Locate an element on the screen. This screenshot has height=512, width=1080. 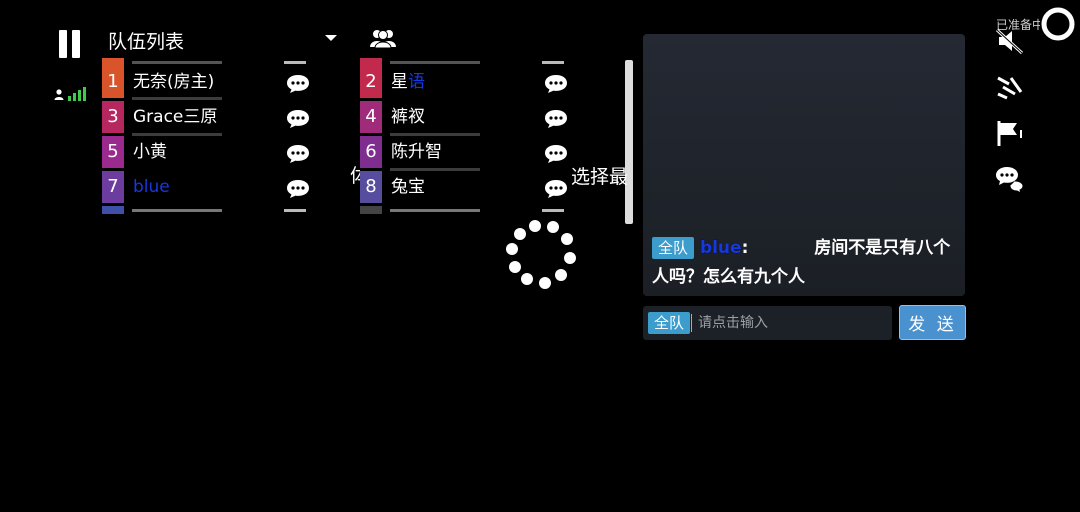
player-slot-7: 7 blue is located at coordinates (207, 187).